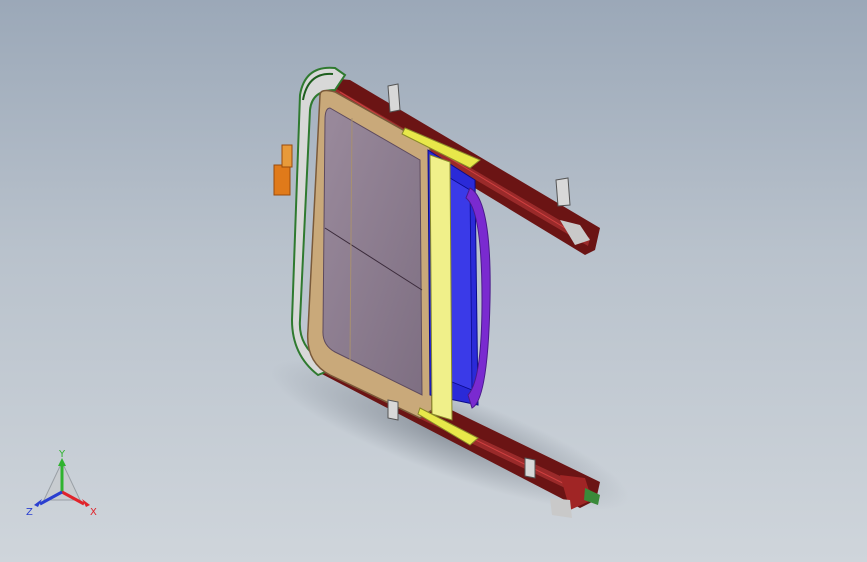 The height and width of the screenshot is (562, 867). Describe the element at coordinates (283, 170) in the screenshot. I see `orange-bracket` at that location.